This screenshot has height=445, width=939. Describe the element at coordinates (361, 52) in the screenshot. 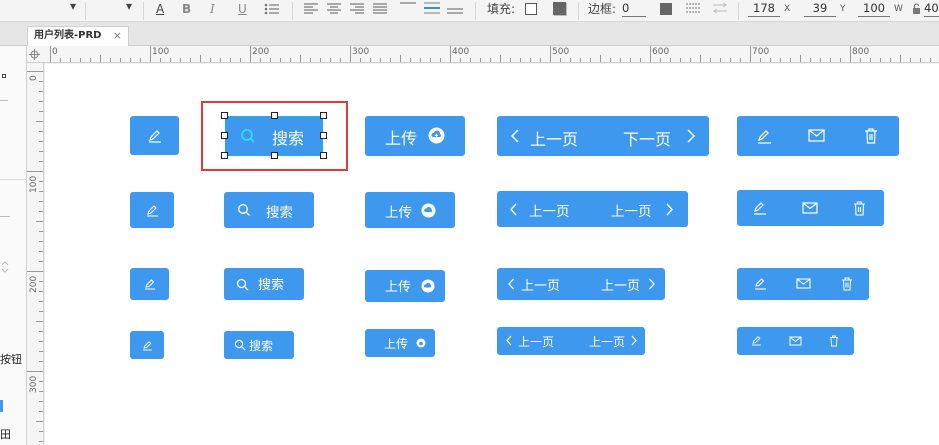

I see `ruler-label: 300` at that location.